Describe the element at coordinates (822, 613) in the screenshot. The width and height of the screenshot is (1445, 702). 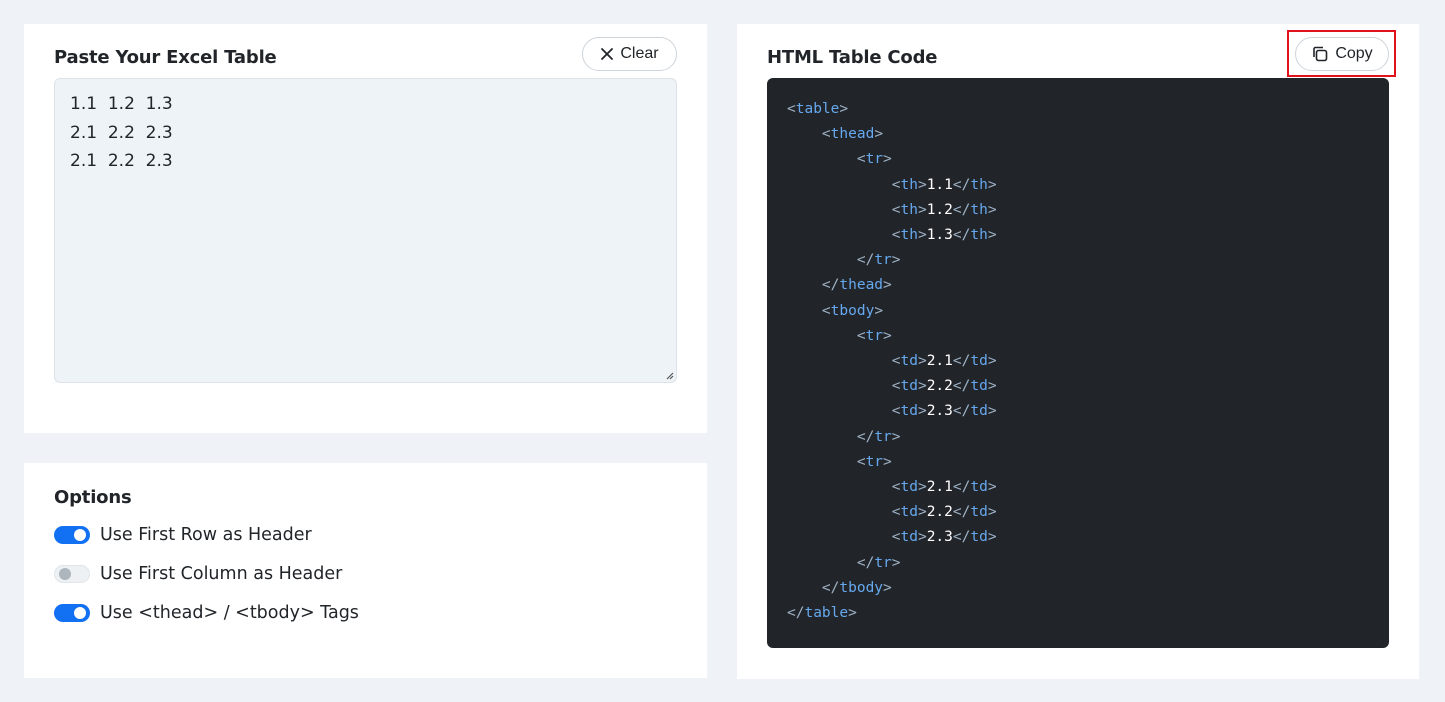
I see `code-line: </table>` at that location.